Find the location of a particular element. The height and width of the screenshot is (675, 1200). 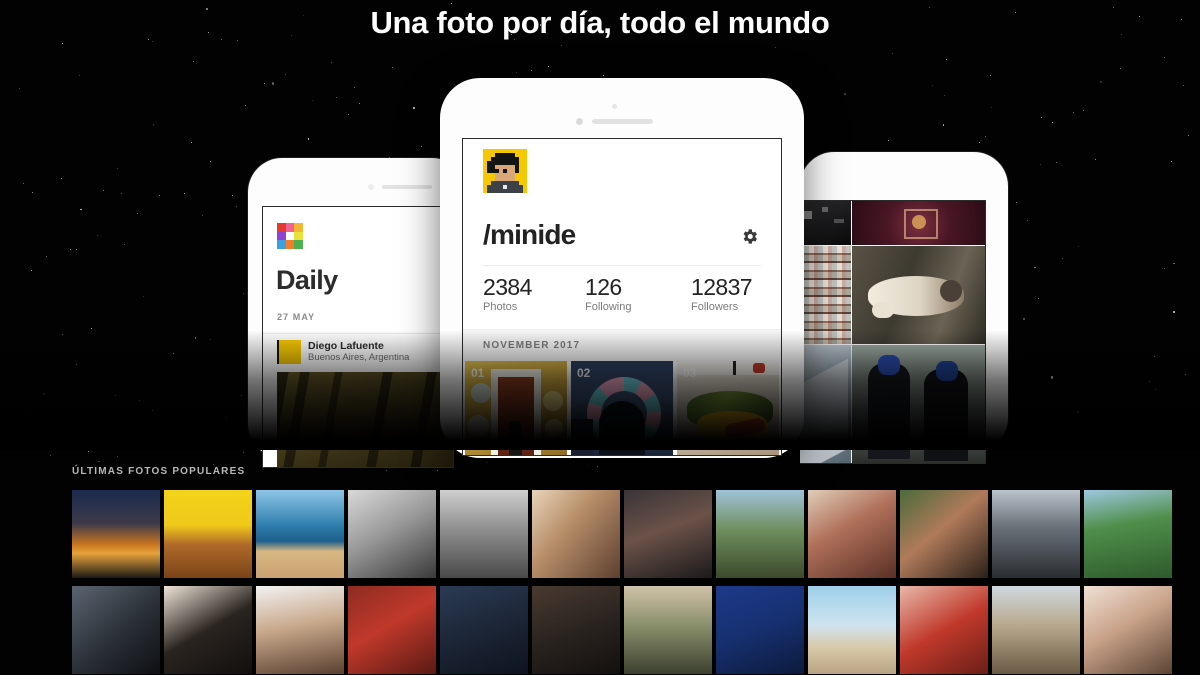

photo-grid is located at coordinates (892, 332).